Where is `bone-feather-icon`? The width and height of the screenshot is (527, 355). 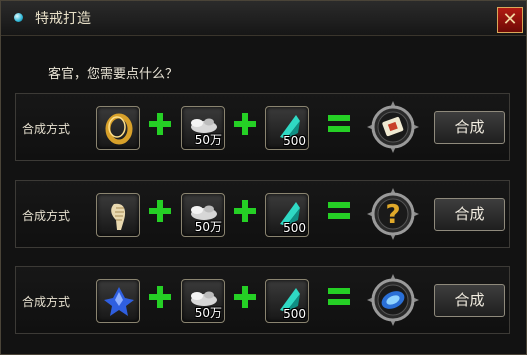 bone-feather-icon is located at coordinates (118, 216).